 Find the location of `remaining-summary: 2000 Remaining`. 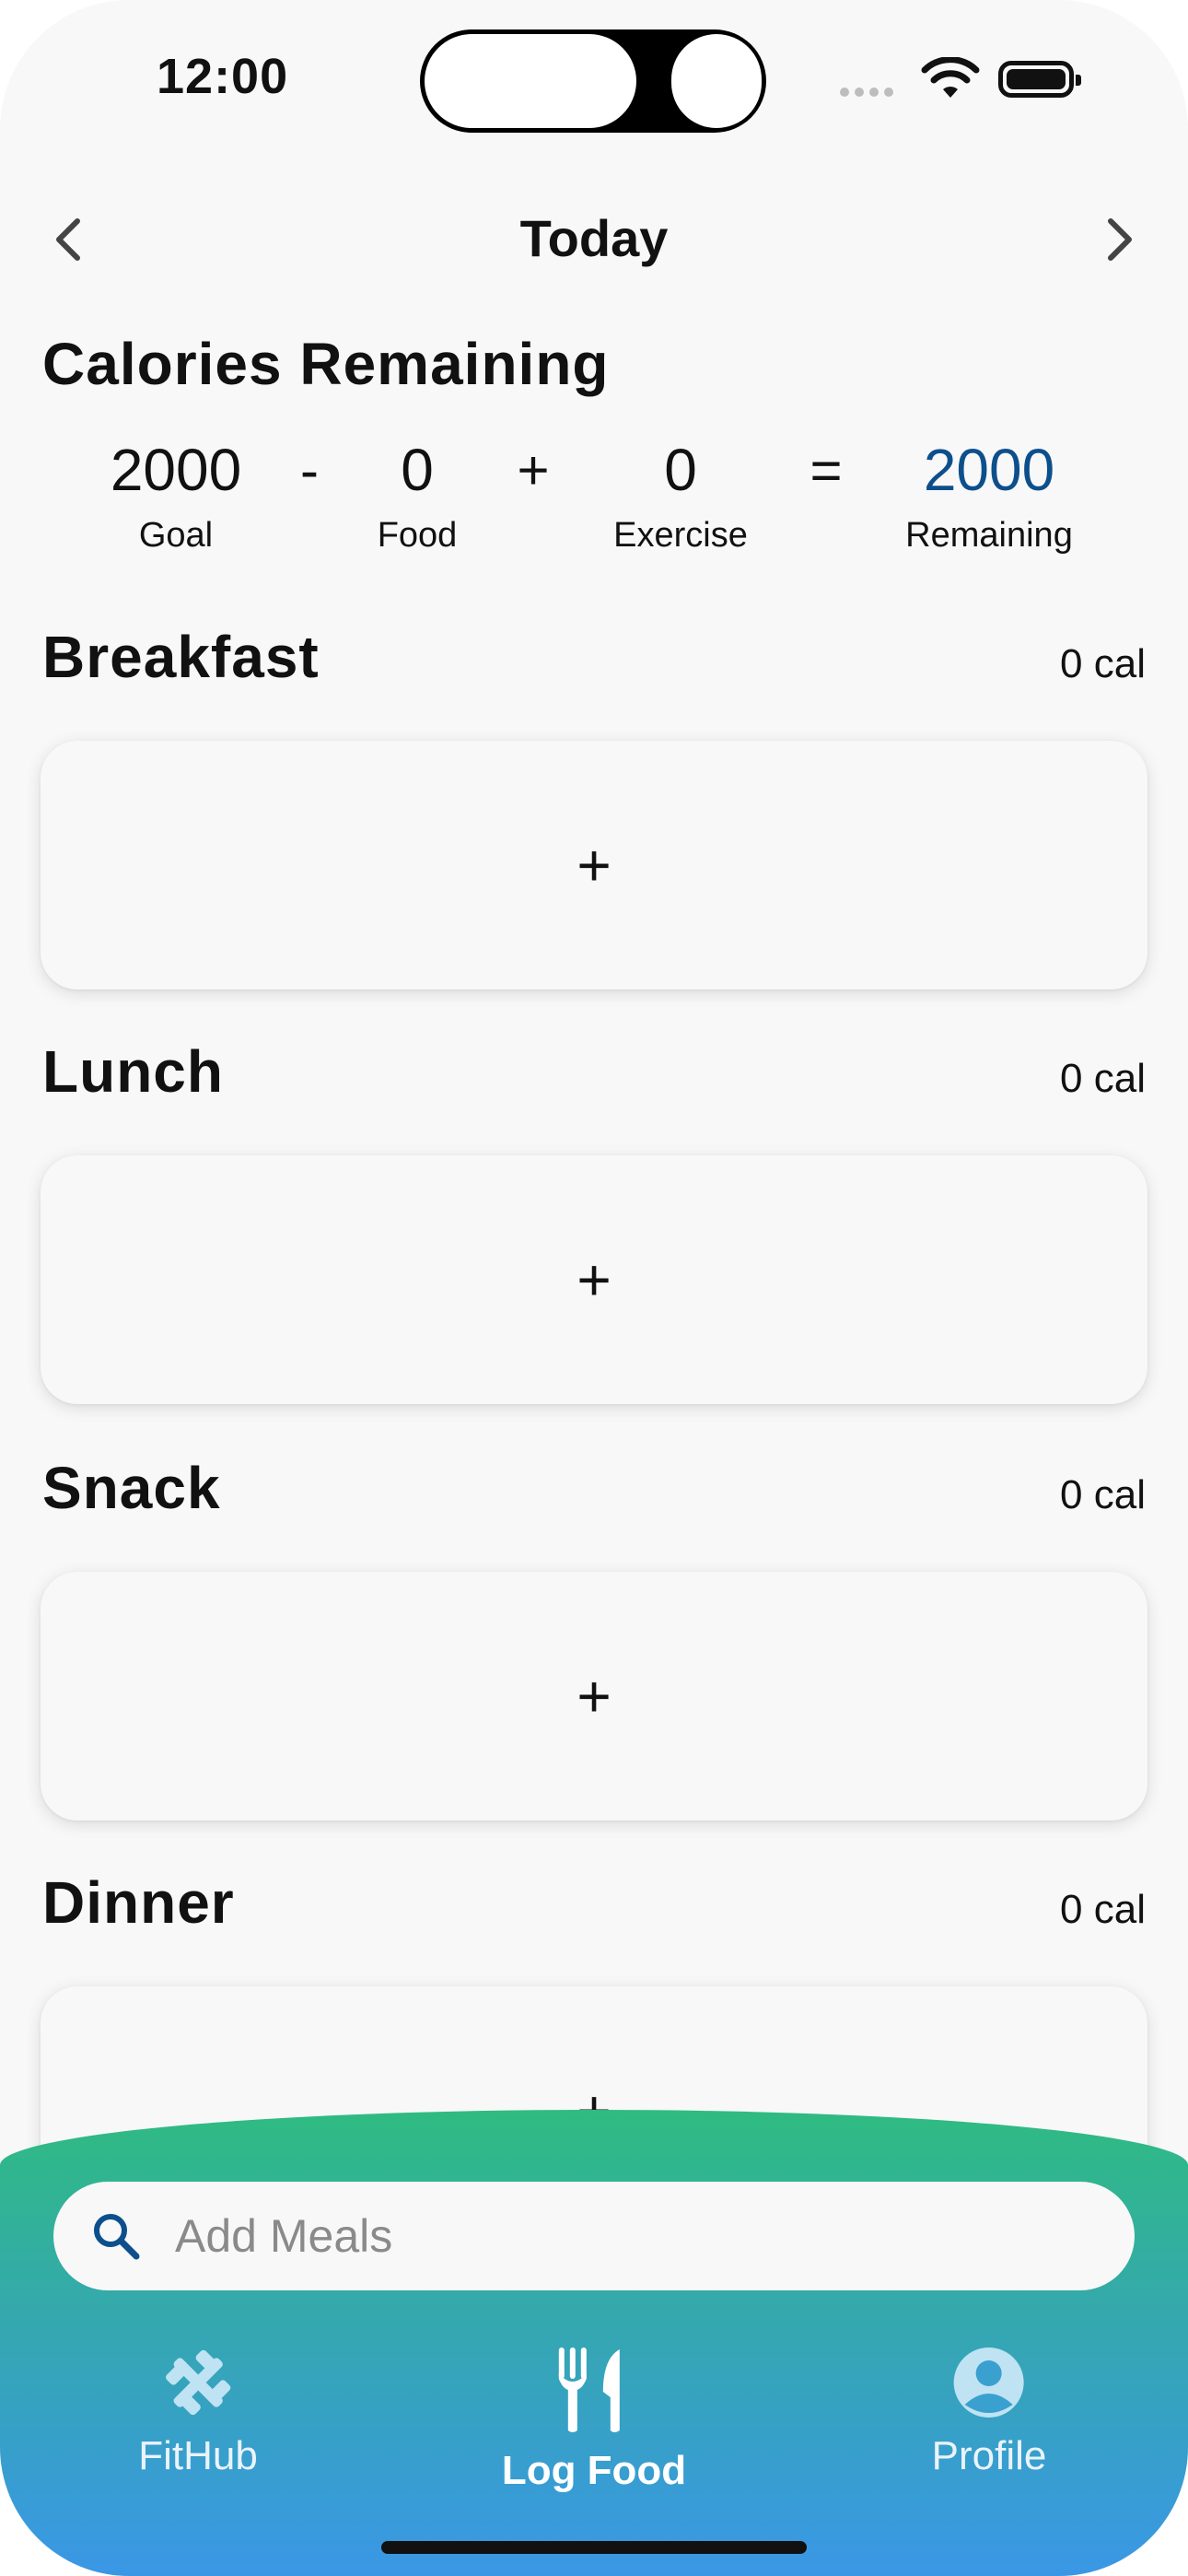

remaining-summary: 2000 Remaining is located at coordinates (989, 496).